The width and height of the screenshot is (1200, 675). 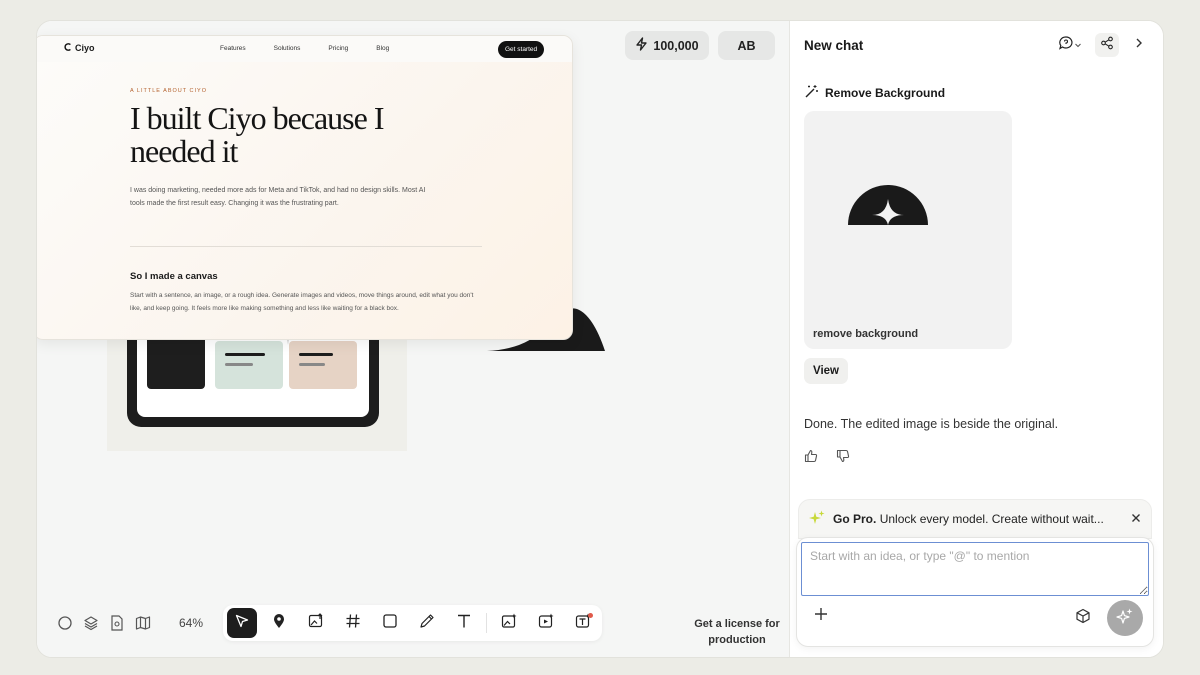 I want to click on avatar-button: AB, so click(x=746, y=45).